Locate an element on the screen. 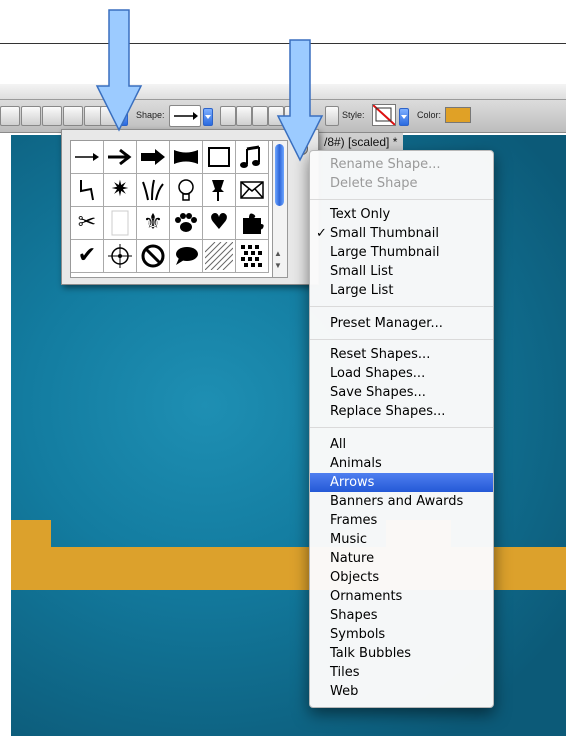 The height and width of the screenshot is (736, 566). menu-item-ornaments: Ornaments is located at coordinates (401, 596).